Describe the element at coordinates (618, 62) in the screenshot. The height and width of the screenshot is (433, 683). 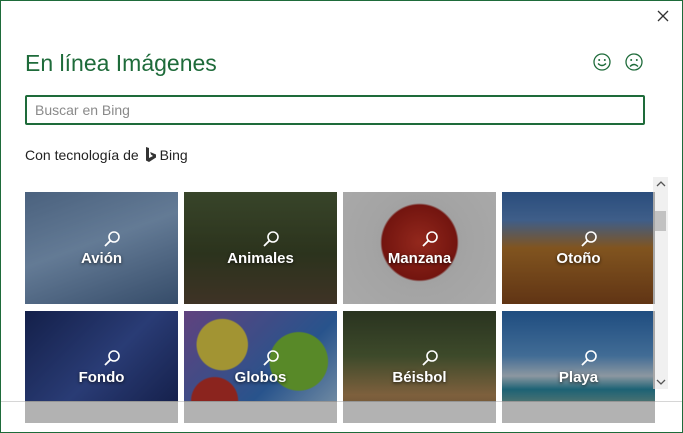
I see `feedback-buttons` at that location.